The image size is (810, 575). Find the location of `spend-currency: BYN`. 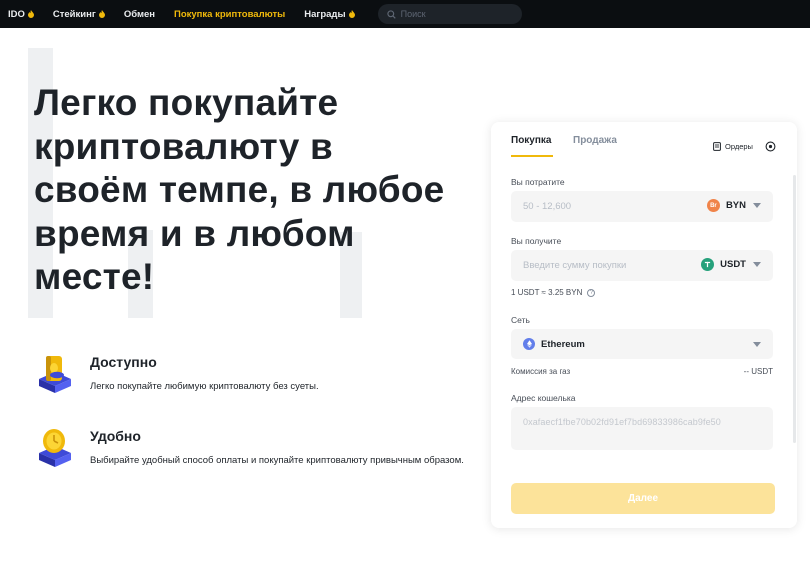

spend-currency: BYN is located at coordinates (735, 205).